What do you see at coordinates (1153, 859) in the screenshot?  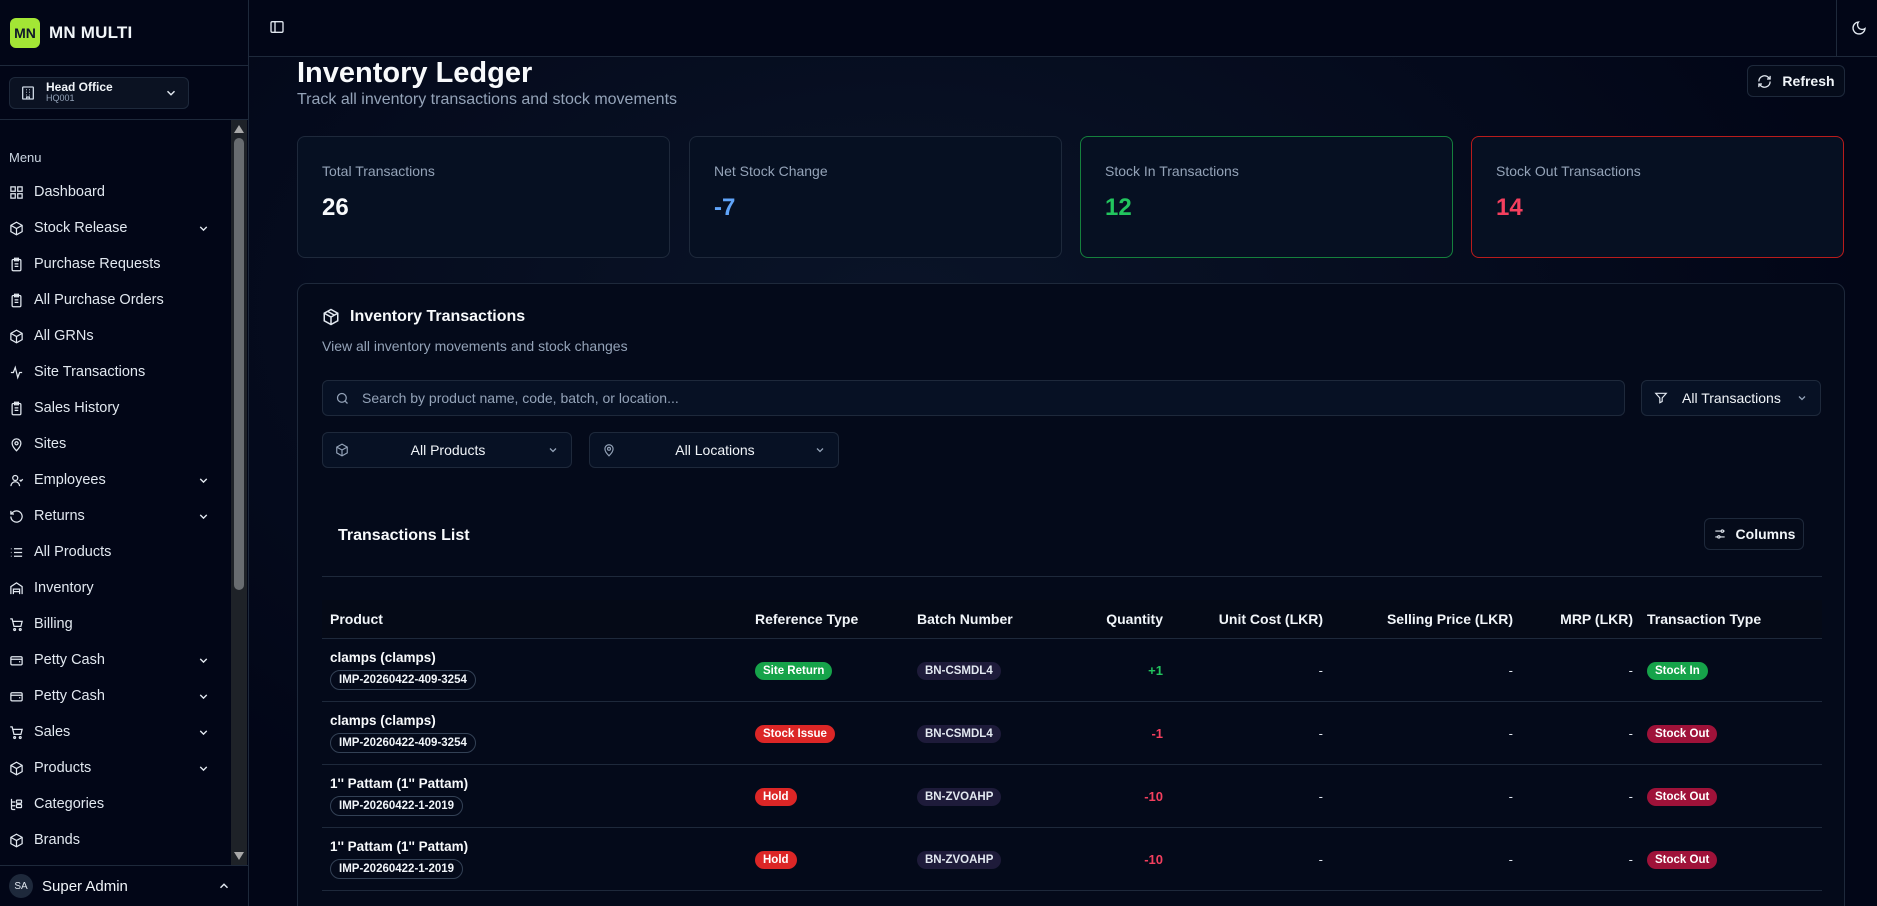 I see `cell-quantity: -10` at bounding box center [1153, 859].